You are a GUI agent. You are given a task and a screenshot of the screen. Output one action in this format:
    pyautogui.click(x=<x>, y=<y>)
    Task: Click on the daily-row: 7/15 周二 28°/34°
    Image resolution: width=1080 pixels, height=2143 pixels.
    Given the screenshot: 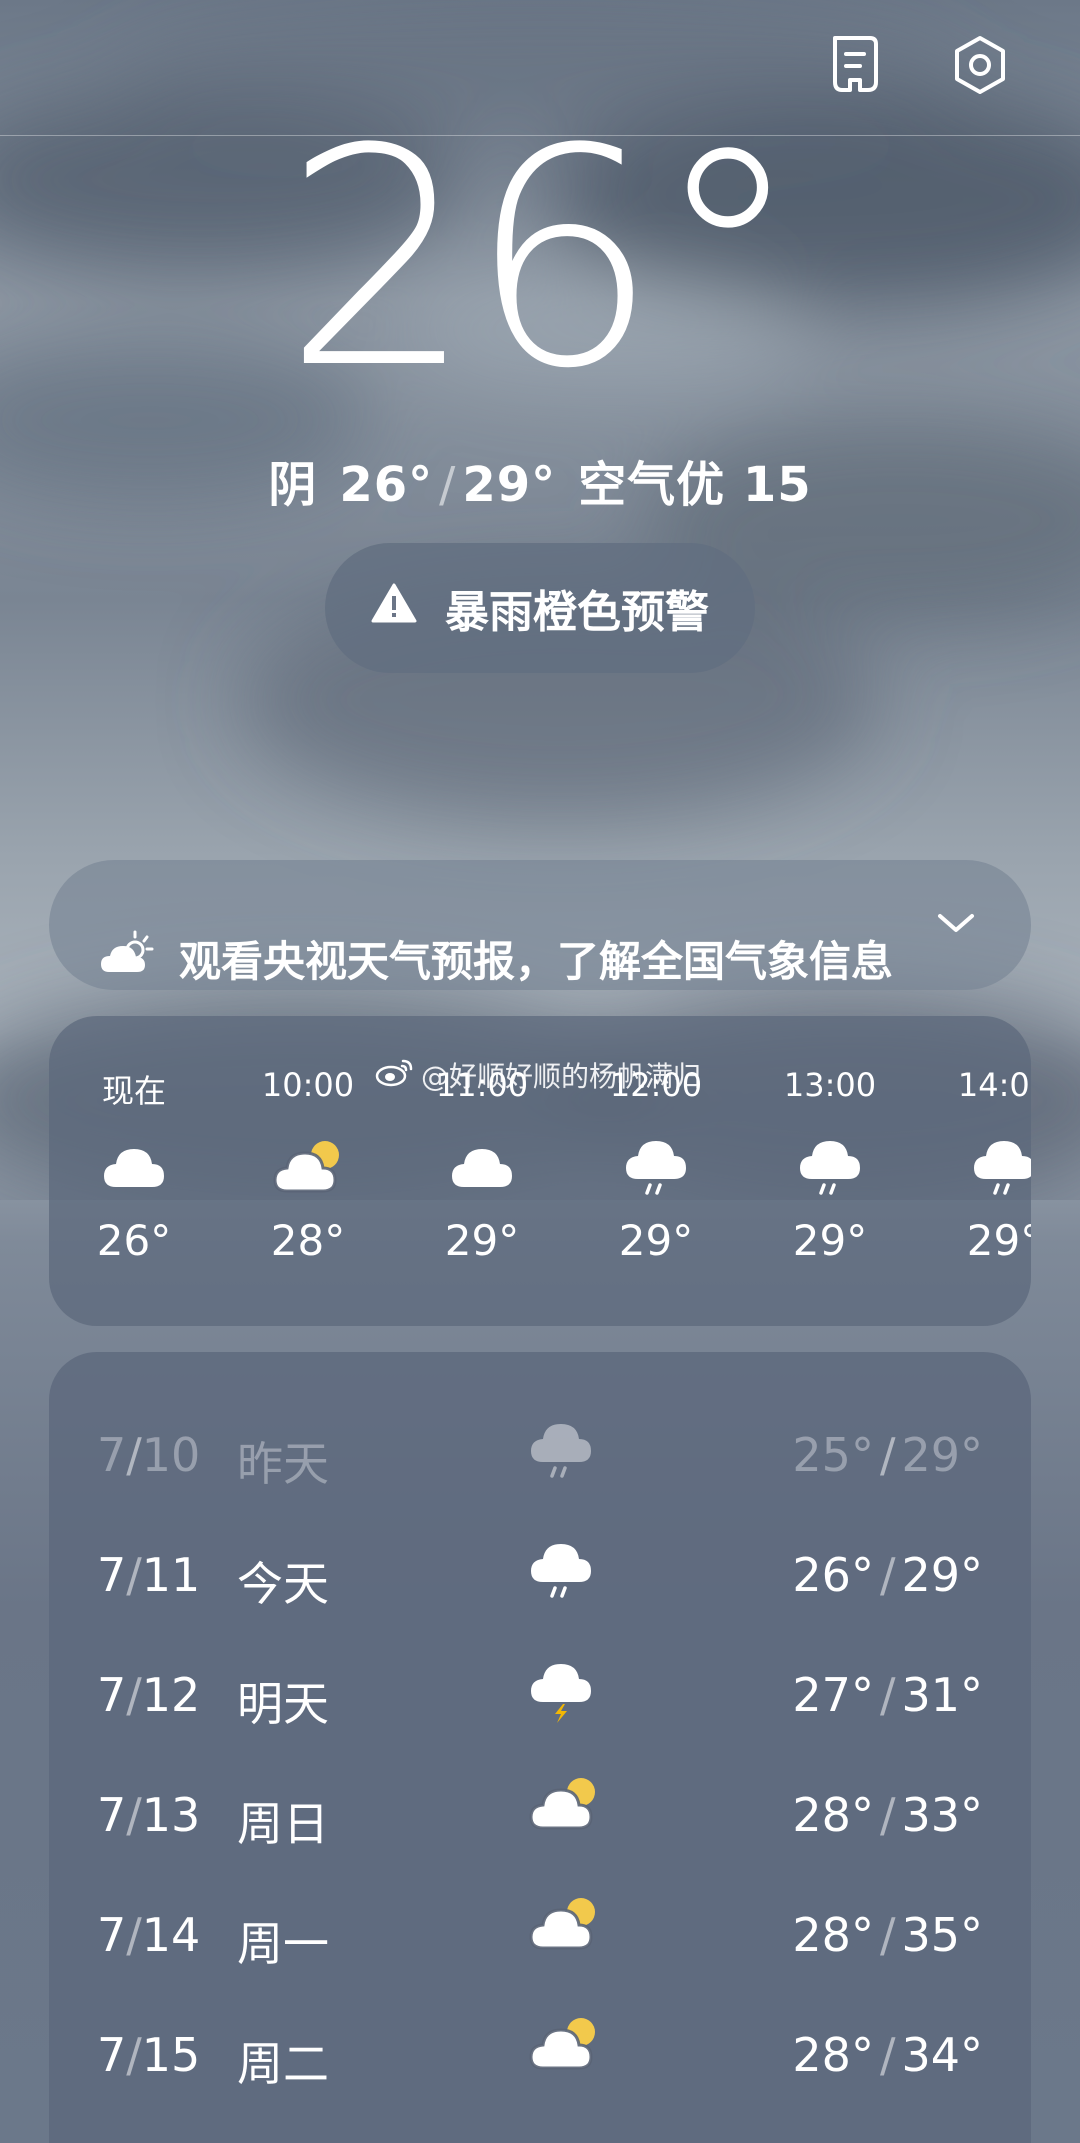 What is the action you would take?
    pyautogui.click(x=540, y=2052)
    